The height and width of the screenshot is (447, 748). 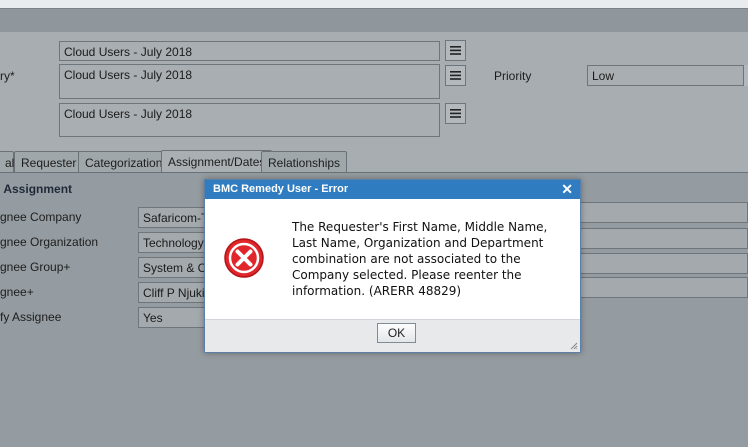 What do you see at coordinates (513, 76) in the screenshot?
I see `priority-label: Priority` at bounding box center [513, 76].